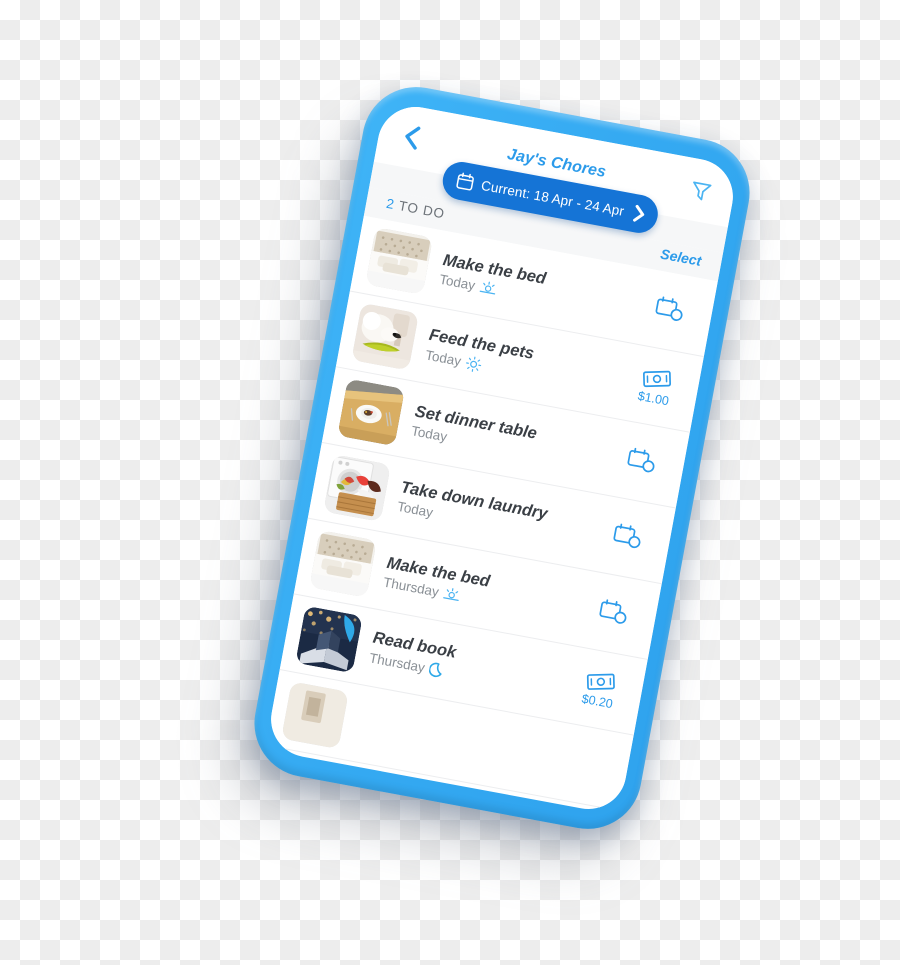  I want to click on chevron-right-icon, so click(638, 214).